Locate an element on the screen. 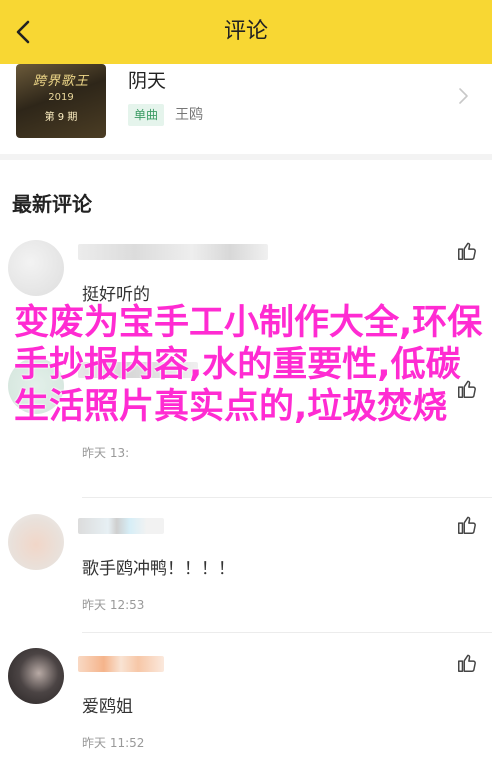  song-title: 阴天 is located at coordinates (147, 81).